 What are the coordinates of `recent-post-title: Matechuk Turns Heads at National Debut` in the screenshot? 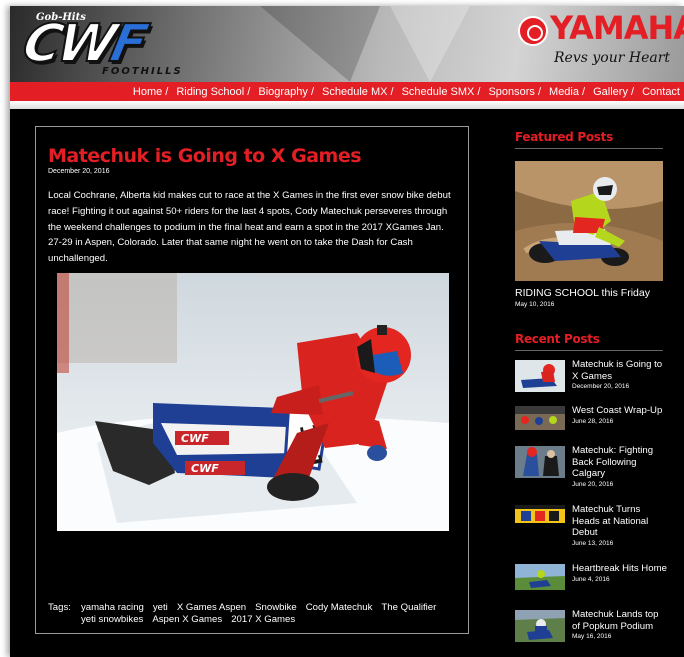 It's located at (610, 521).